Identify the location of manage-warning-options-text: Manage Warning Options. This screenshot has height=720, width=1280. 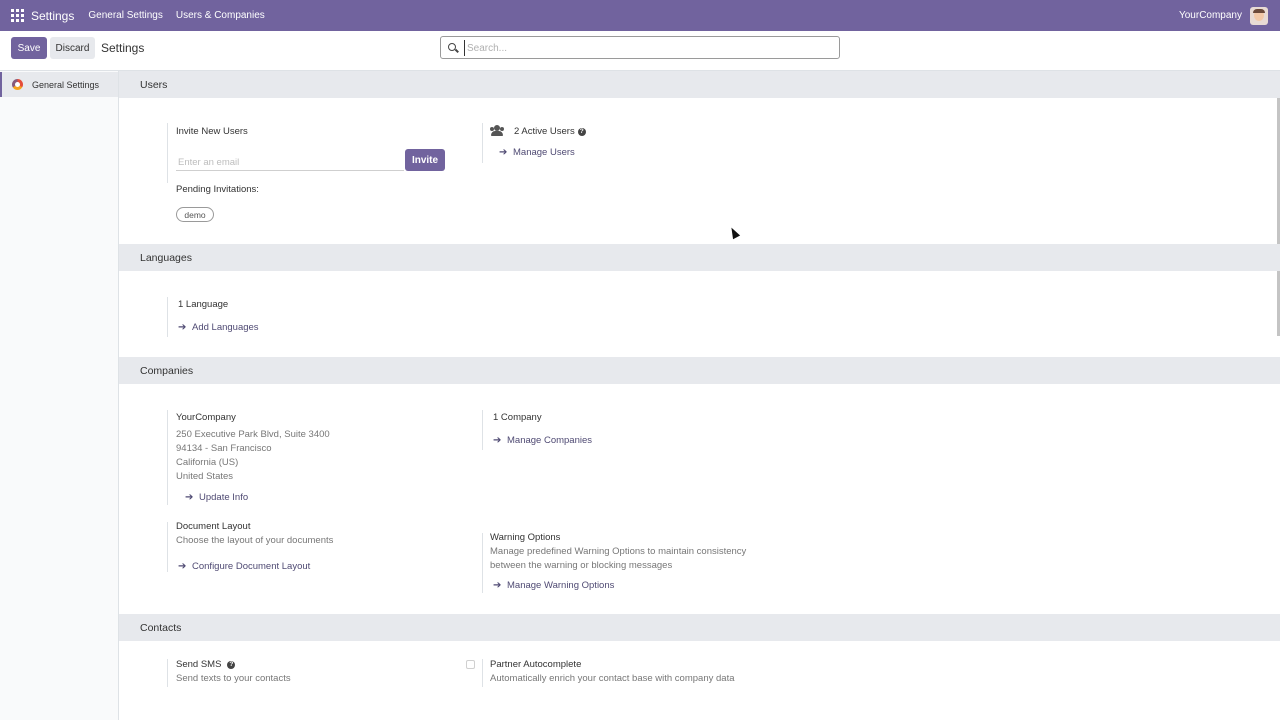
(561, 585).